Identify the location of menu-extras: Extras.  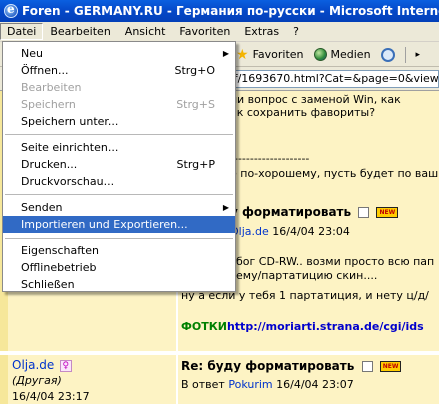
(261, 31).